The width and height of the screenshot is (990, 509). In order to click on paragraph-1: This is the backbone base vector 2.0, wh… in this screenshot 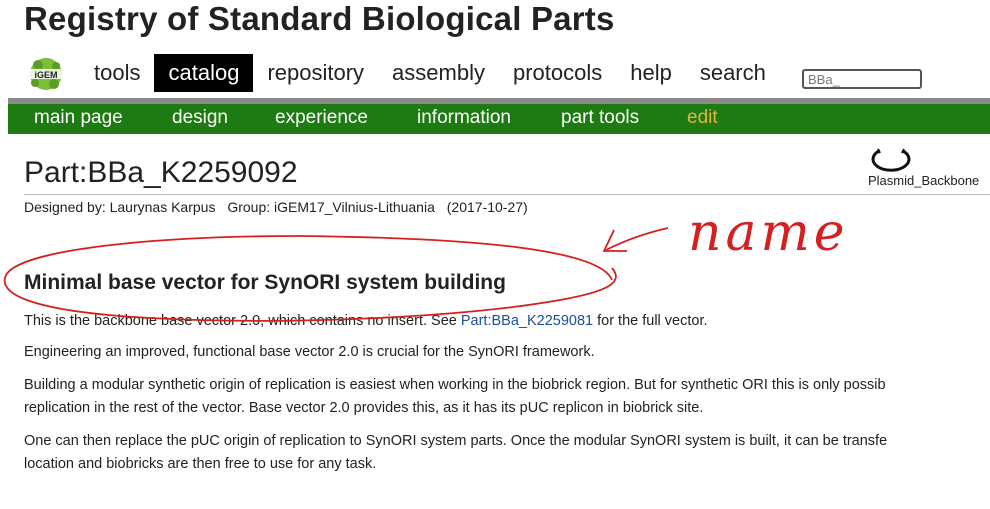, I will do `click(366, 321)`.